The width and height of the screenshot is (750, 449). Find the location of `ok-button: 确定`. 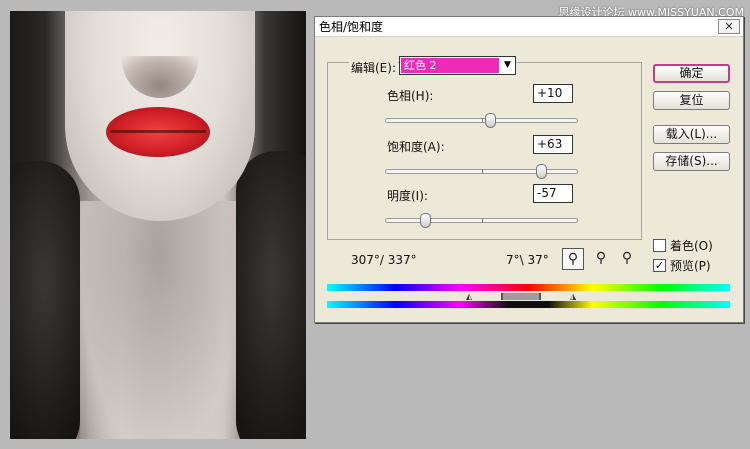

ok-button: 确定 is located at coordinates (691, 73).